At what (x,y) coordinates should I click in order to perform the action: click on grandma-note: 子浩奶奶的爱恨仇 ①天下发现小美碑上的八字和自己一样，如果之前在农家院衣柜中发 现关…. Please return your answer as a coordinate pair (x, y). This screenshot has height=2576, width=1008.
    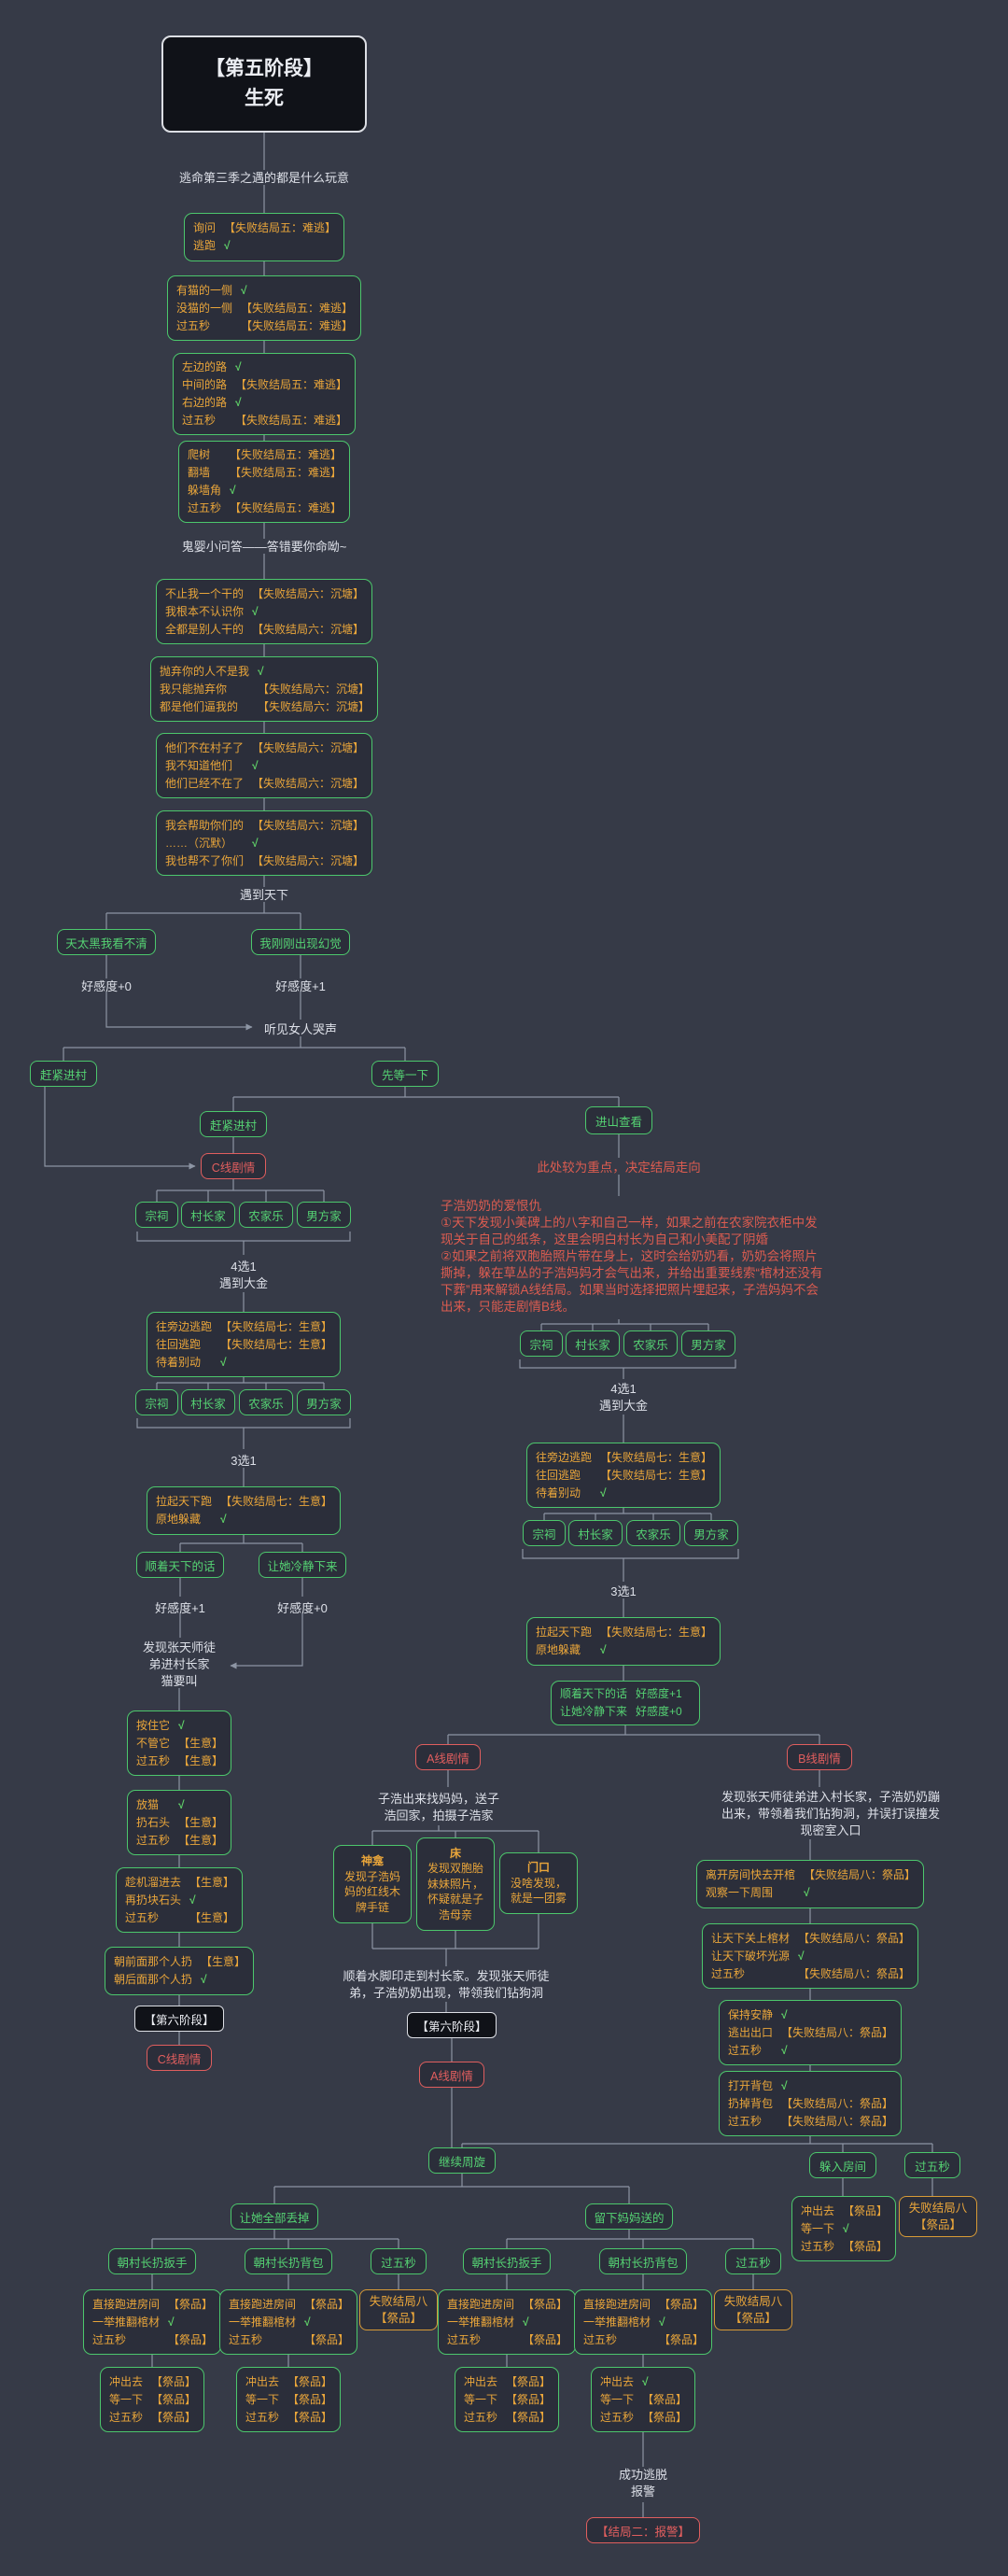
    Looking at the image, I should click on (632, 1257).